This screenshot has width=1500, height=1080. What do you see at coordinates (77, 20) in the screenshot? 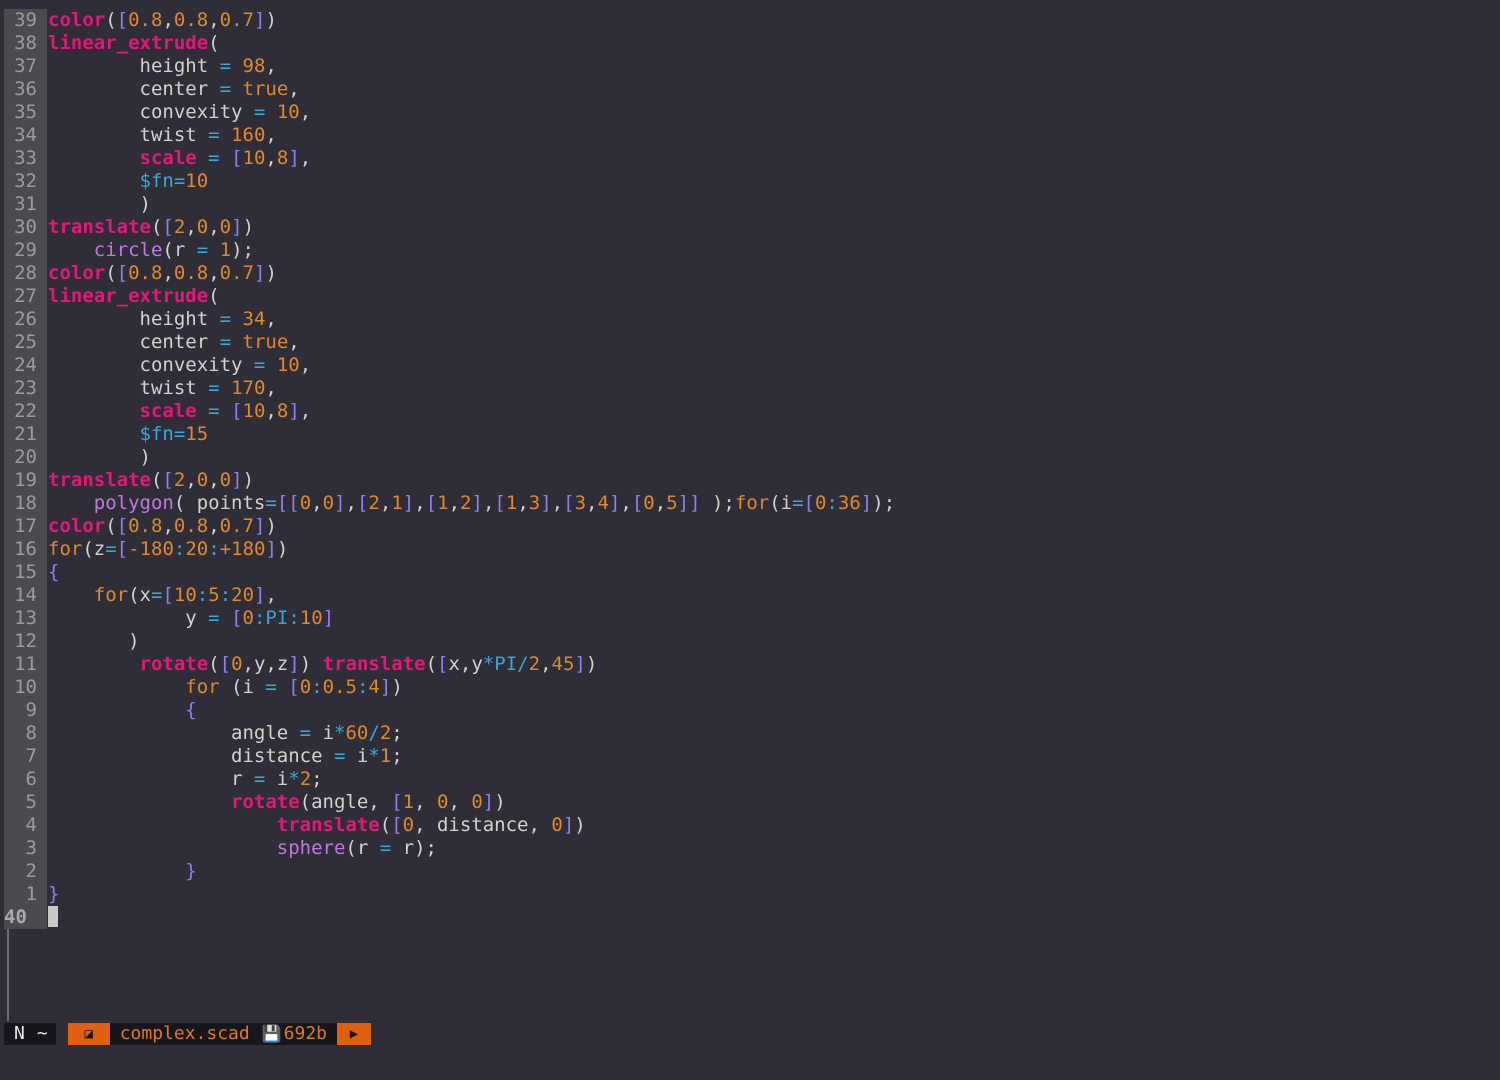
I see `code-token: color` at bounding box center [77, 20].